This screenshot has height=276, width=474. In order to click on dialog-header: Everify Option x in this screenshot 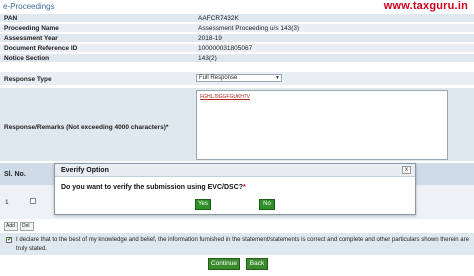, I will do `click(235, 170)`.